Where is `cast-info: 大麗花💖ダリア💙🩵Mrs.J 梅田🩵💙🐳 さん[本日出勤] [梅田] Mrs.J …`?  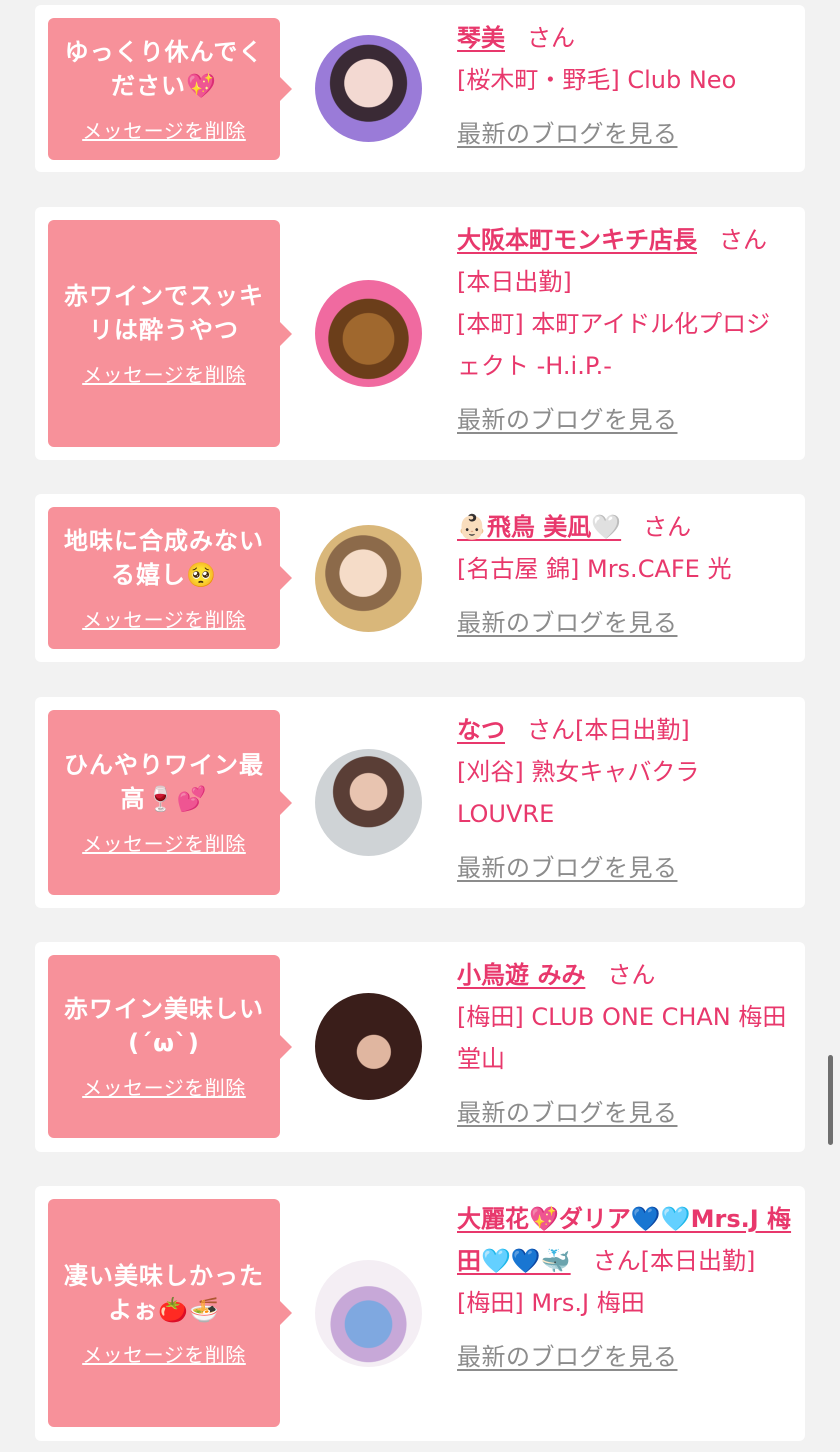 cast-info: 大麗花💖ダリア💙🩵Mrs.J 梅田🩵💙🐳 さん[本日出勤] [梅田] Mrs.J … is located at coordinates (625, 1288).